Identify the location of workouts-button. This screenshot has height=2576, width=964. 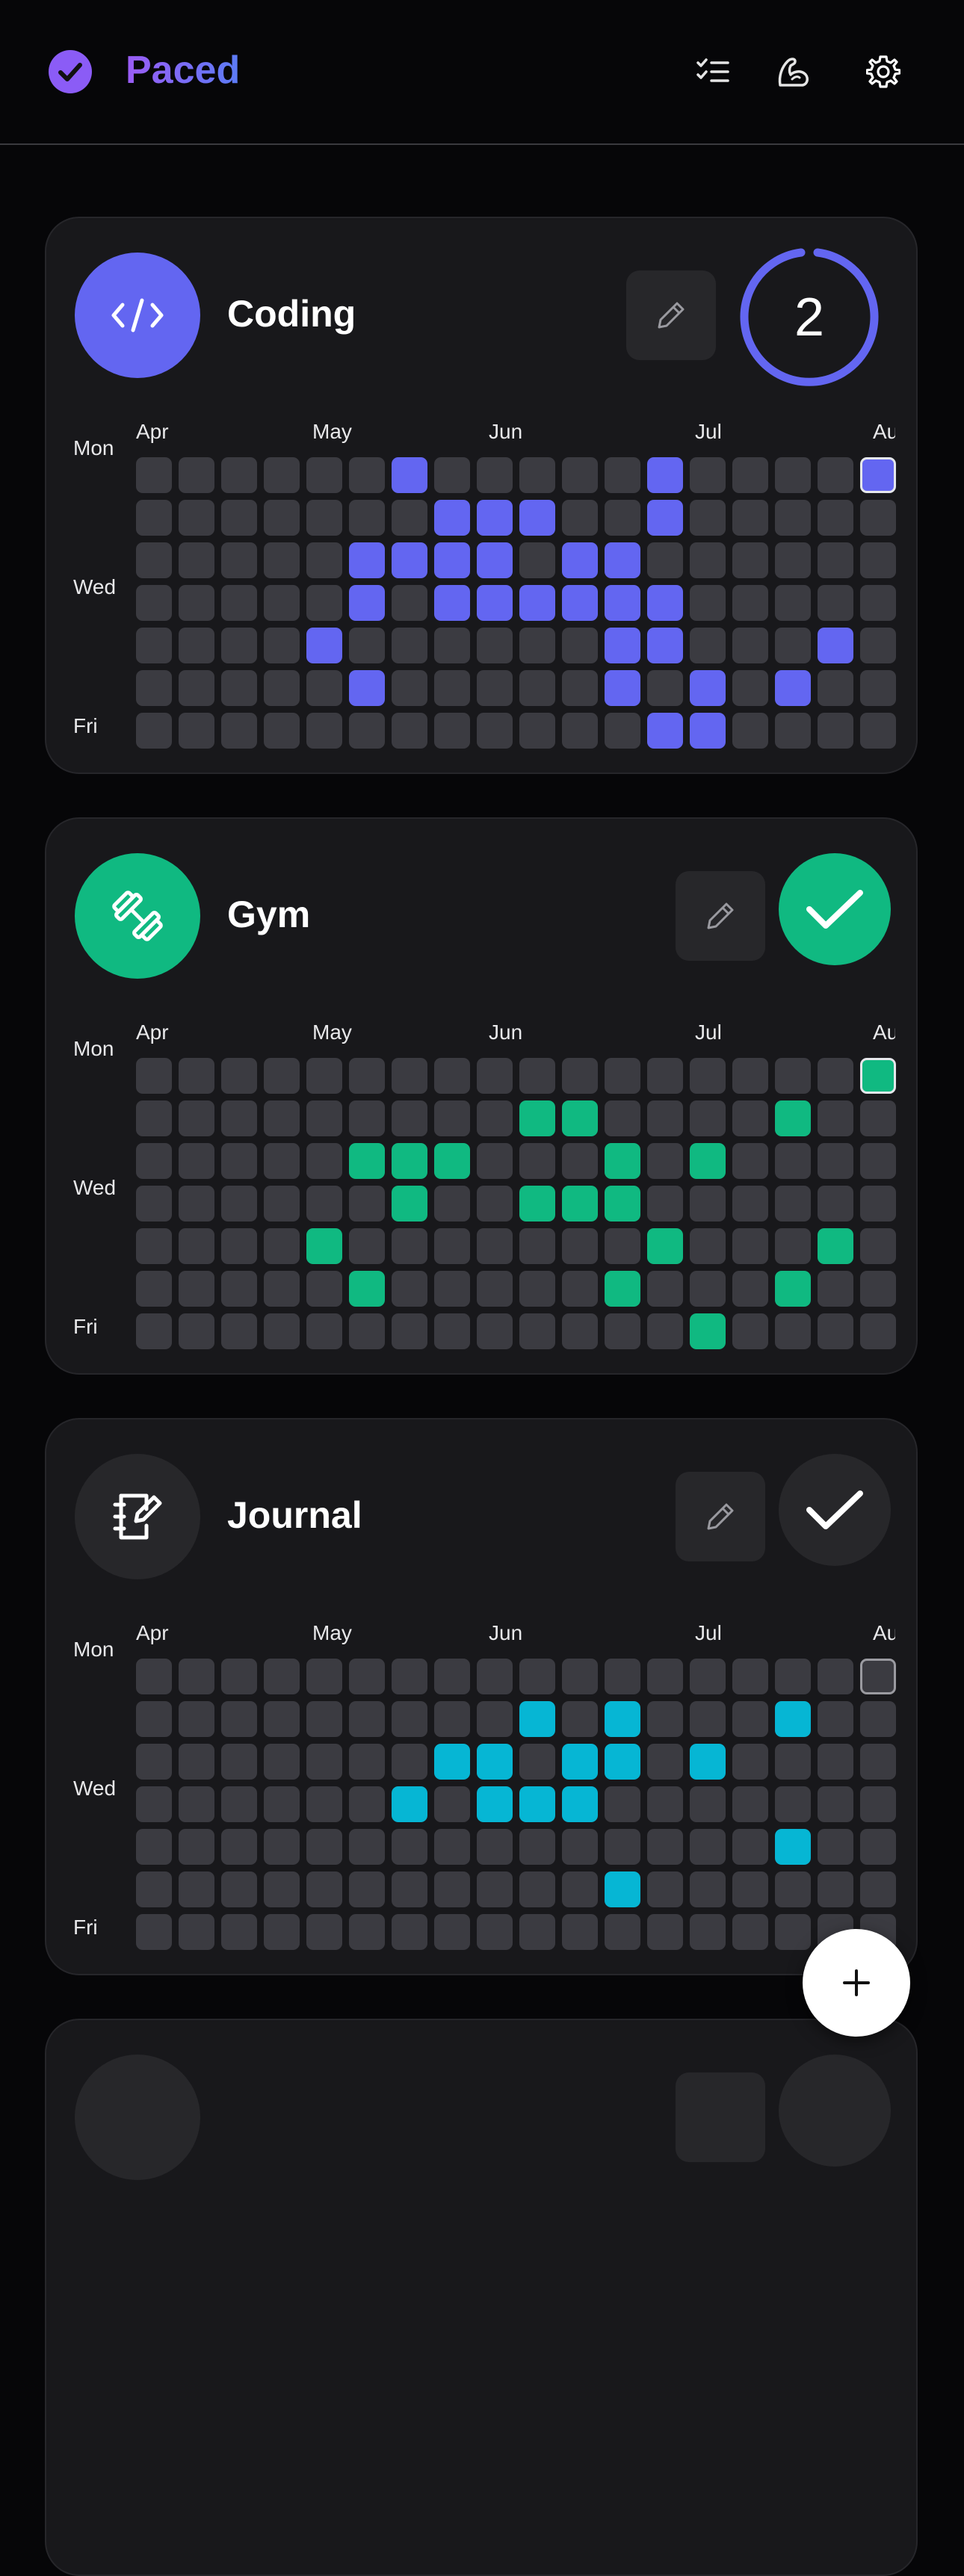
(793, 71).